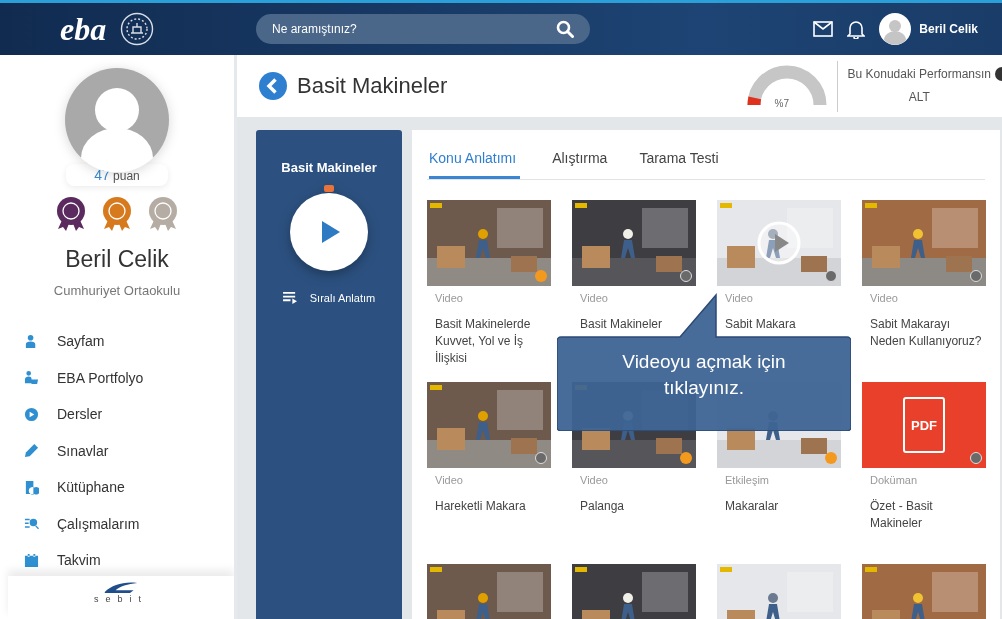 Image resolution: width=1002 pixels, height=619 pixels. Describe the element at coordinates (636, 324) in the screenshot. I see `content-title: Basit Makineler` at that location.